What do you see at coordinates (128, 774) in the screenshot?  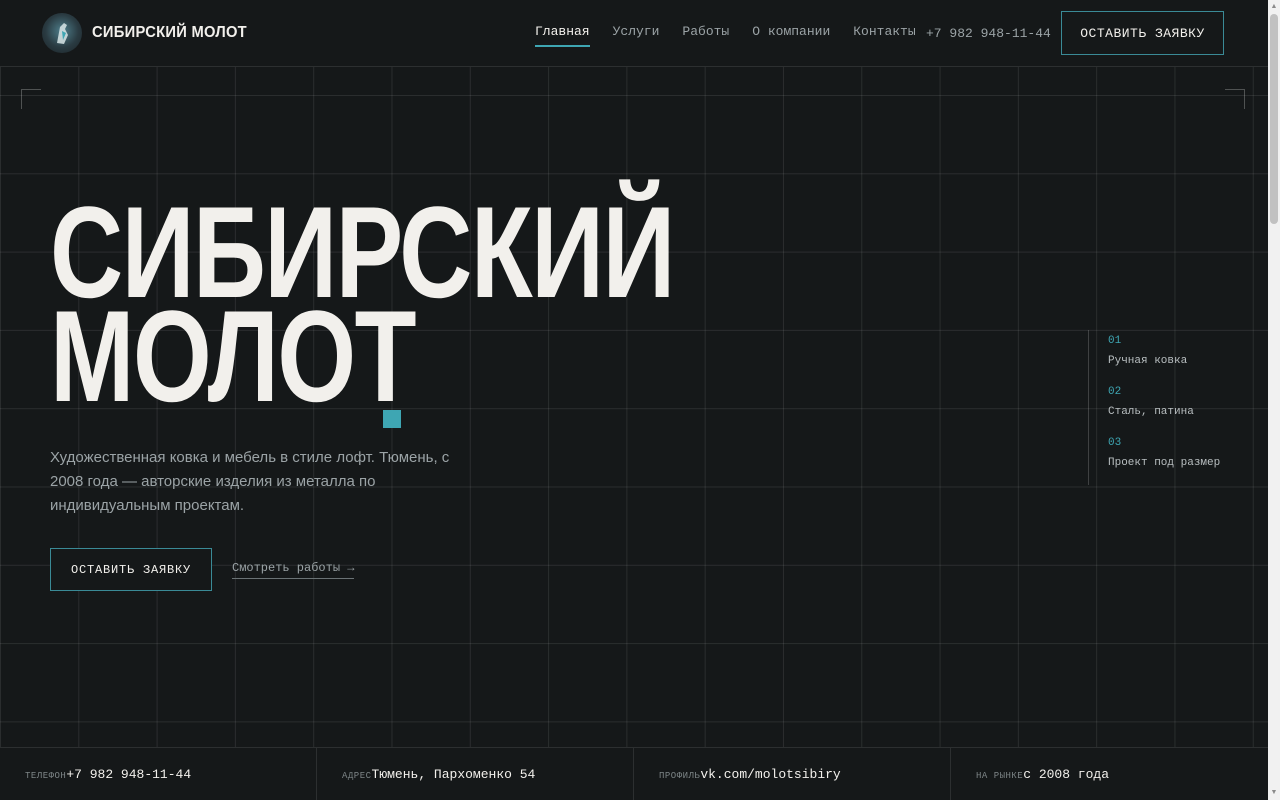 I see `info-value: +7 982 948-11-44` at bounding box center [128, 774].